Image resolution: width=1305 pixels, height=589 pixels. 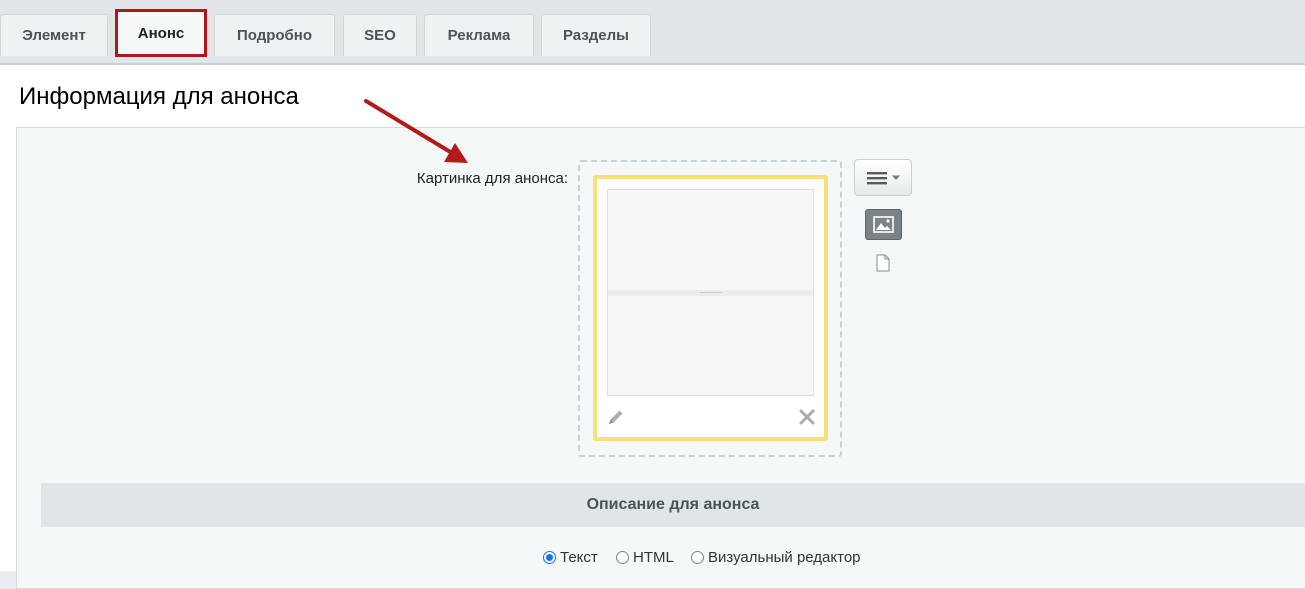 I want to click on image-mode-button, so click(x=883, y=224).